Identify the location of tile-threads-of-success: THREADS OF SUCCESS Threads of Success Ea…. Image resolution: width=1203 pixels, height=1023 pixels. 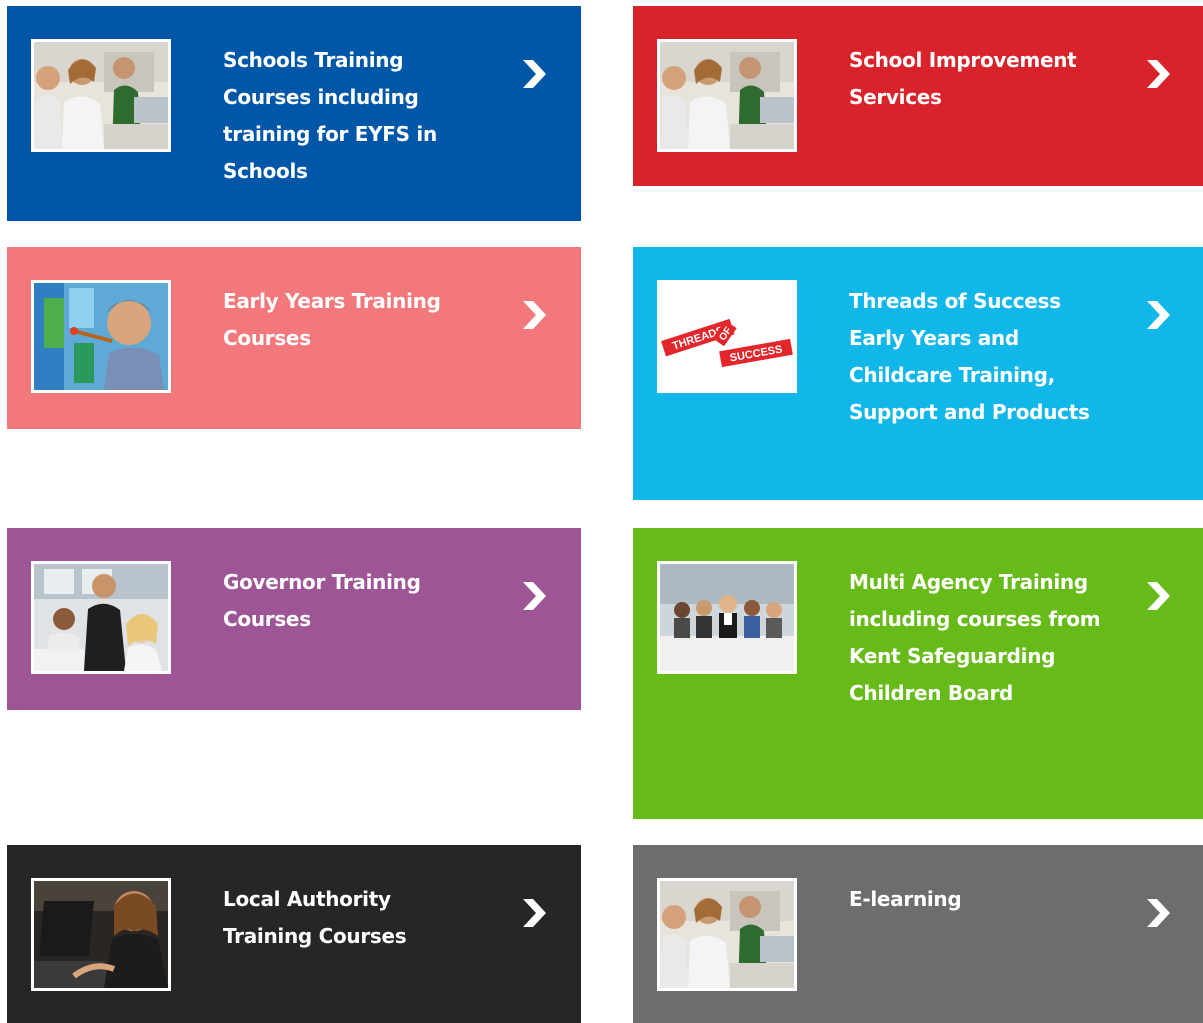
(918, 373).